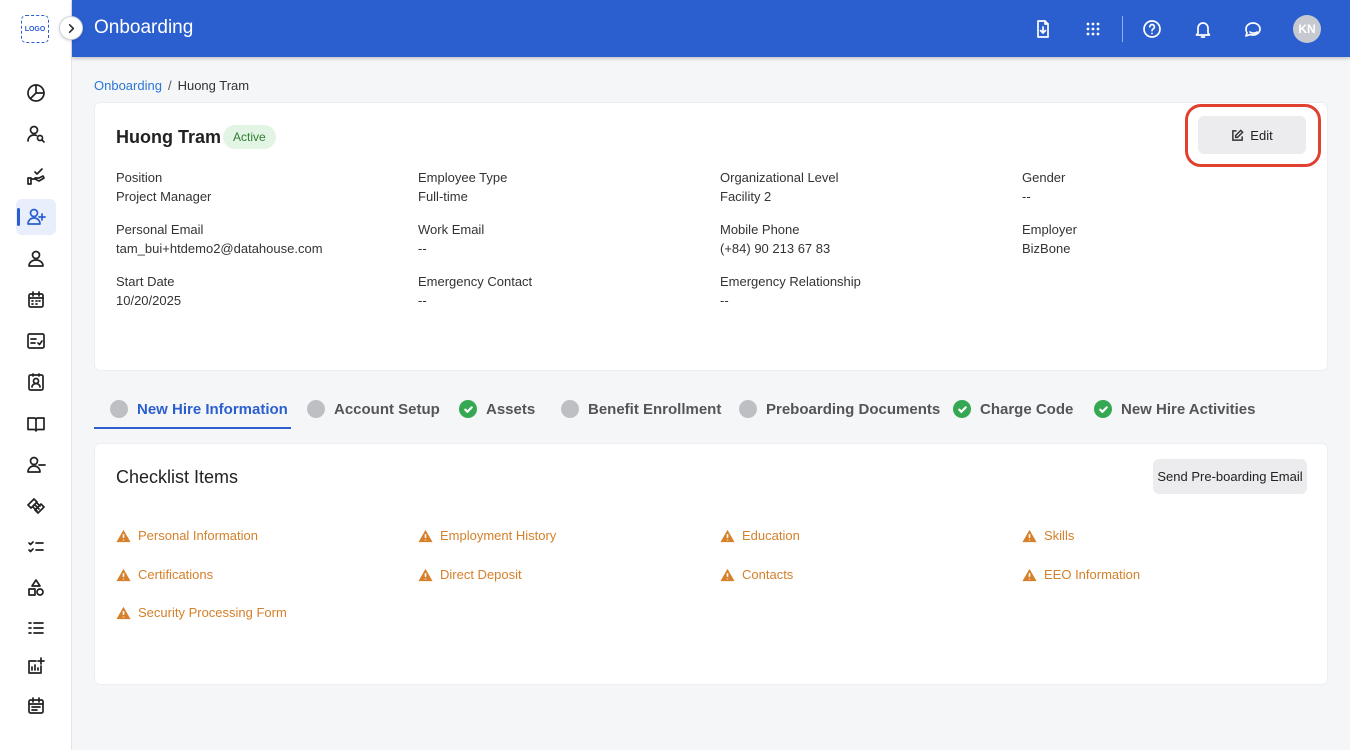 The height and width of the screenshot is (750, 1350). I want to click on tab-charge-code: Charge Code, so click(1013, 409).